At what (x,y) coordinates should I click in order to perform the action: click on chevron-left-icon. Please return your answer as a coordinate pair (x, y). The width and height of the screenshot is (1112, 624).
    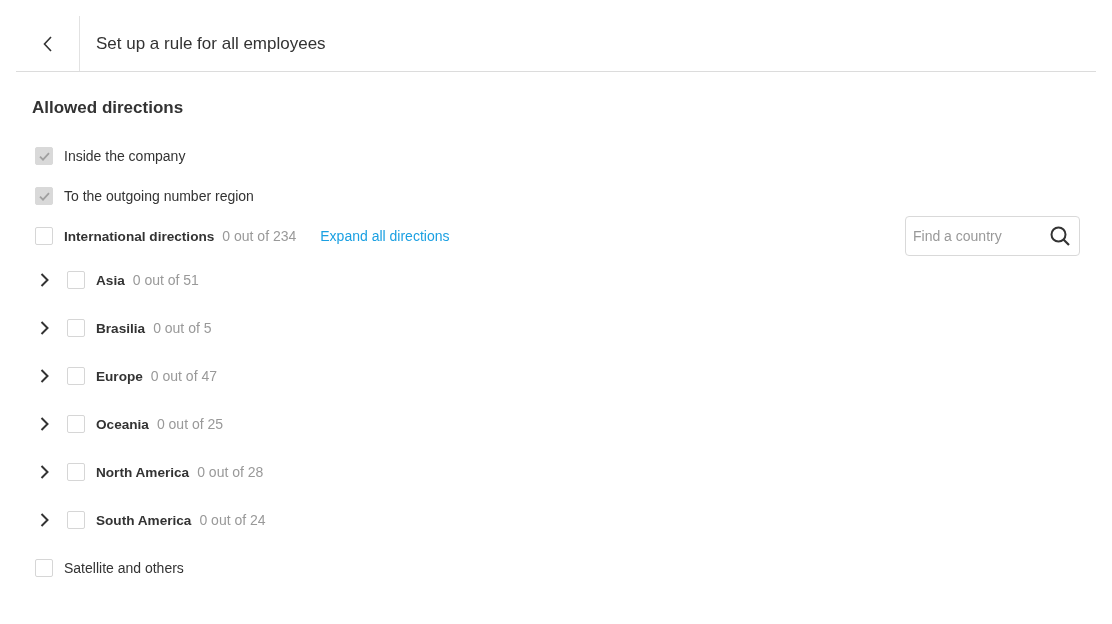
    Looking at the image, I should click on (47, 43).